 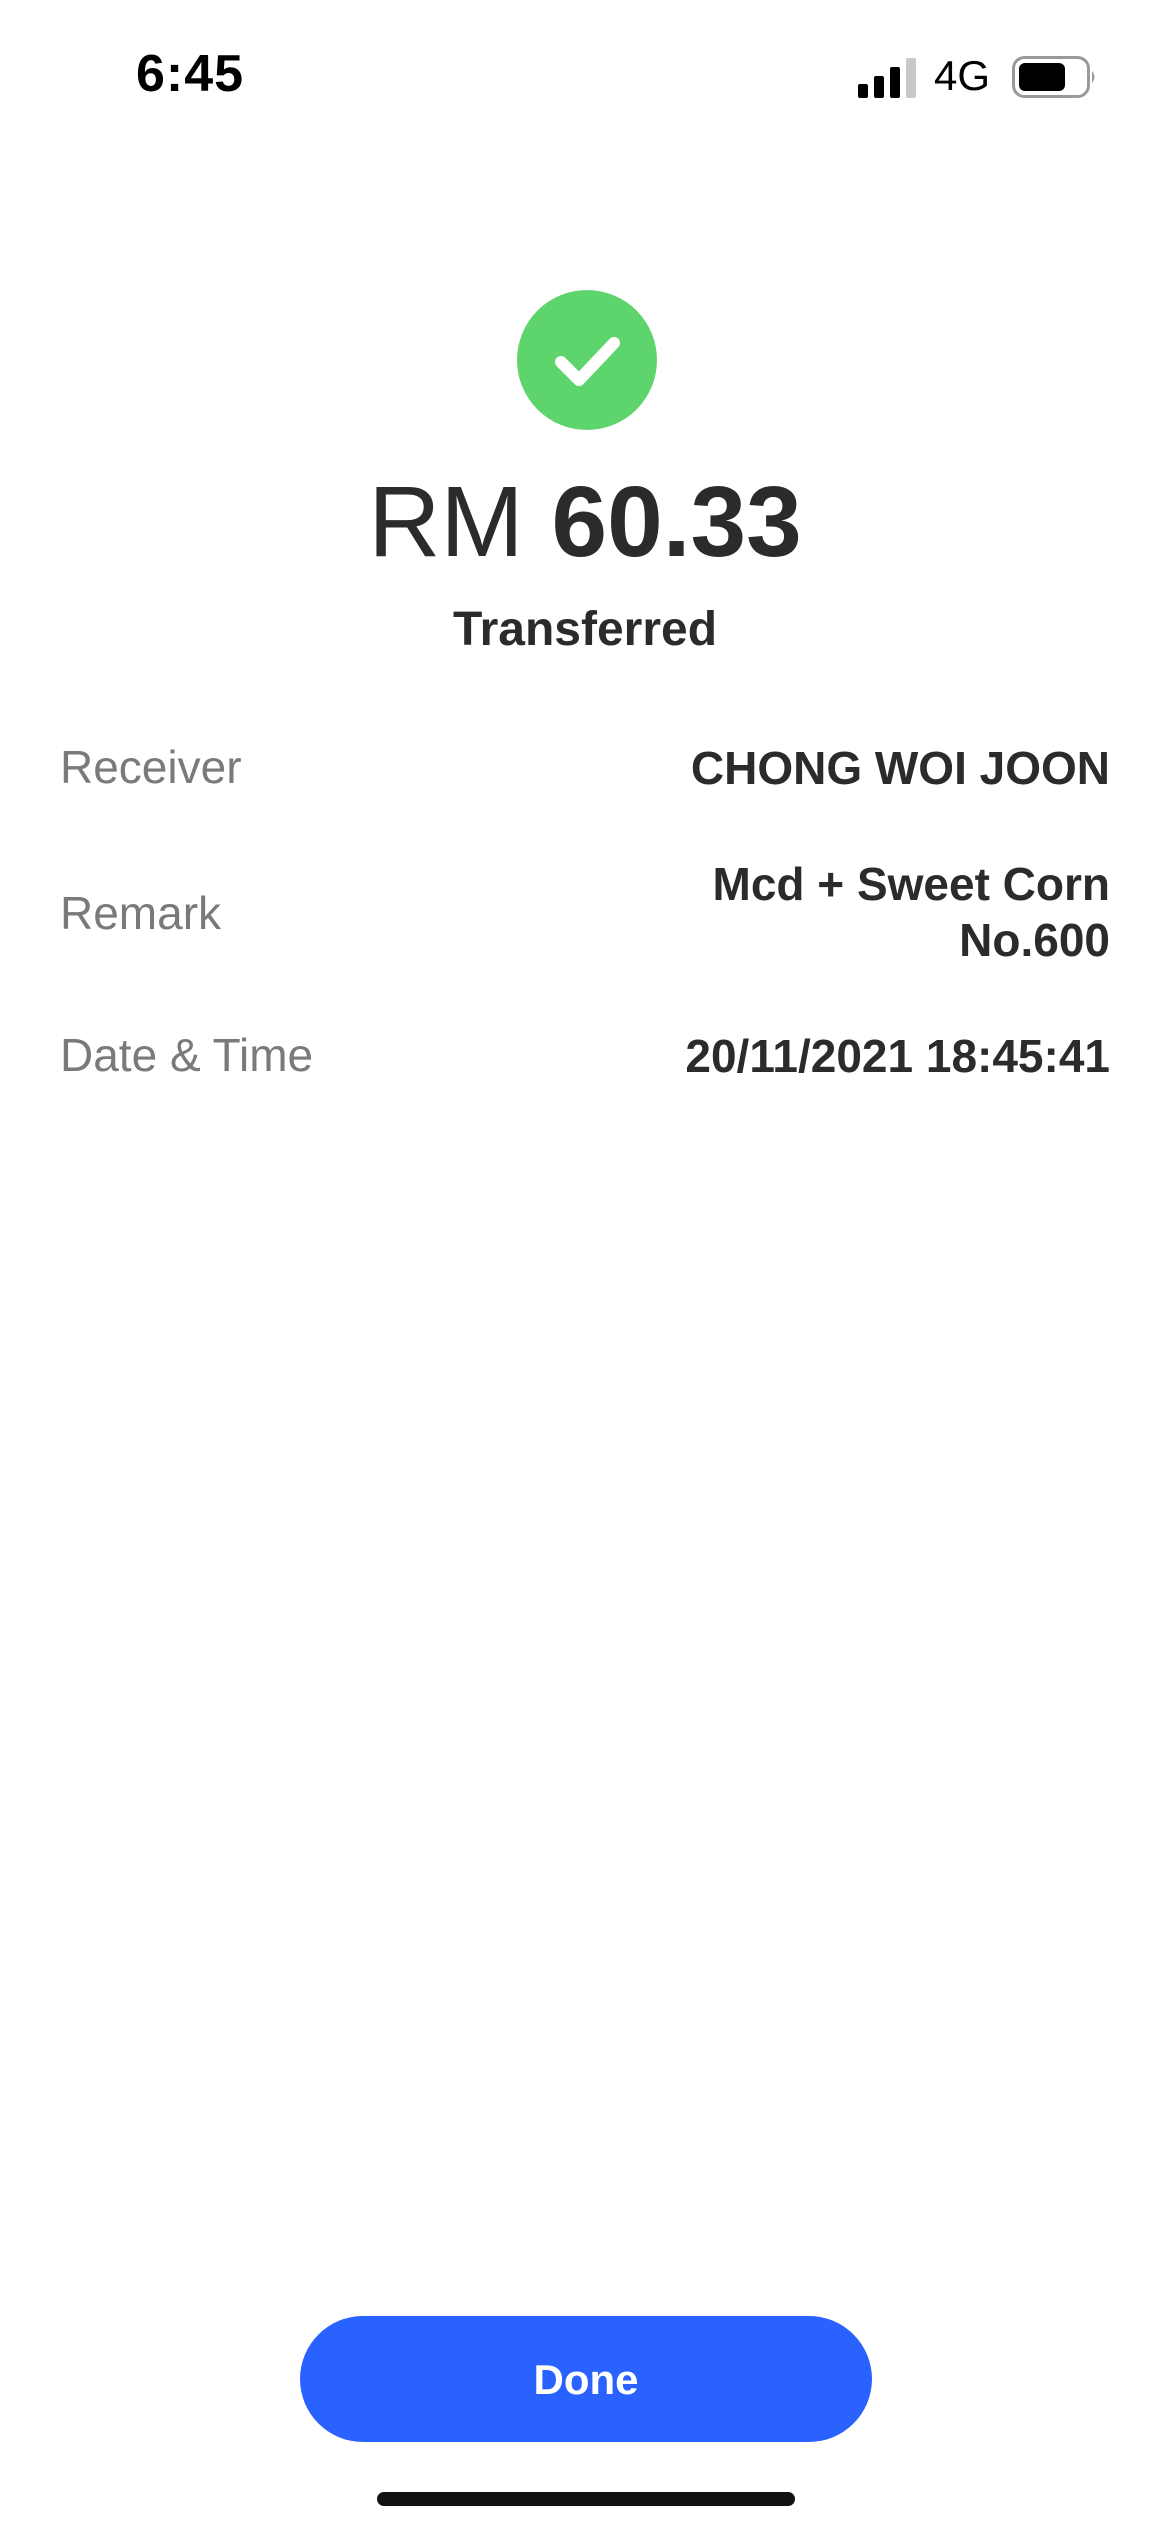 What do you see at coordinates (585, 768) in the screenshot?
I see `detail-row-receiver: Receiver CHONG WOI JOON` at bounding box center [585, 768].